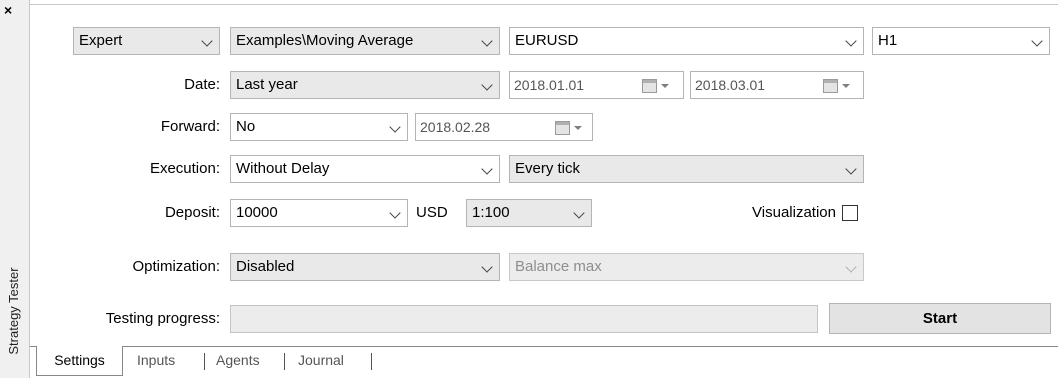  I want to click on optimization-value: Disabled, so click(265, 266).